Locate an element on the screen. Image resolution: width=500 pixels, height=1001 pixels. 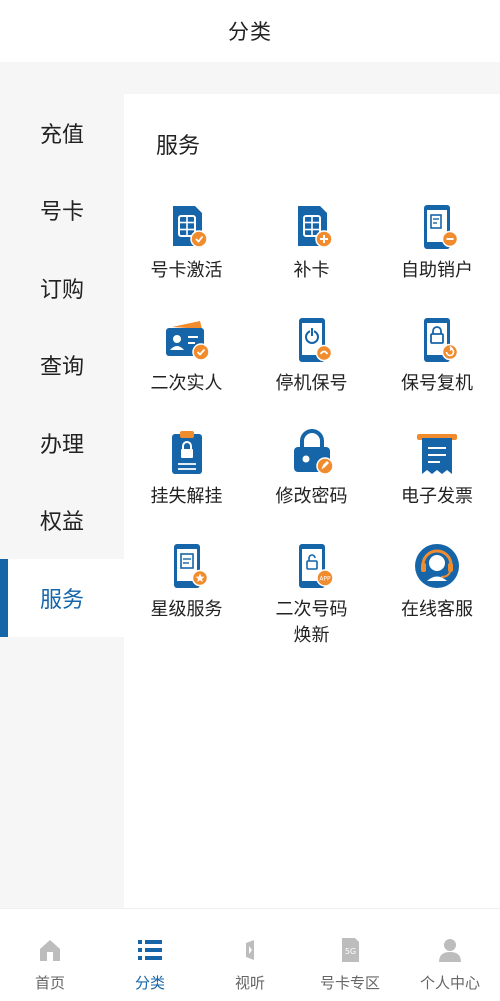
tab-label: 号卡专区 is located at coordinates (349, 983).